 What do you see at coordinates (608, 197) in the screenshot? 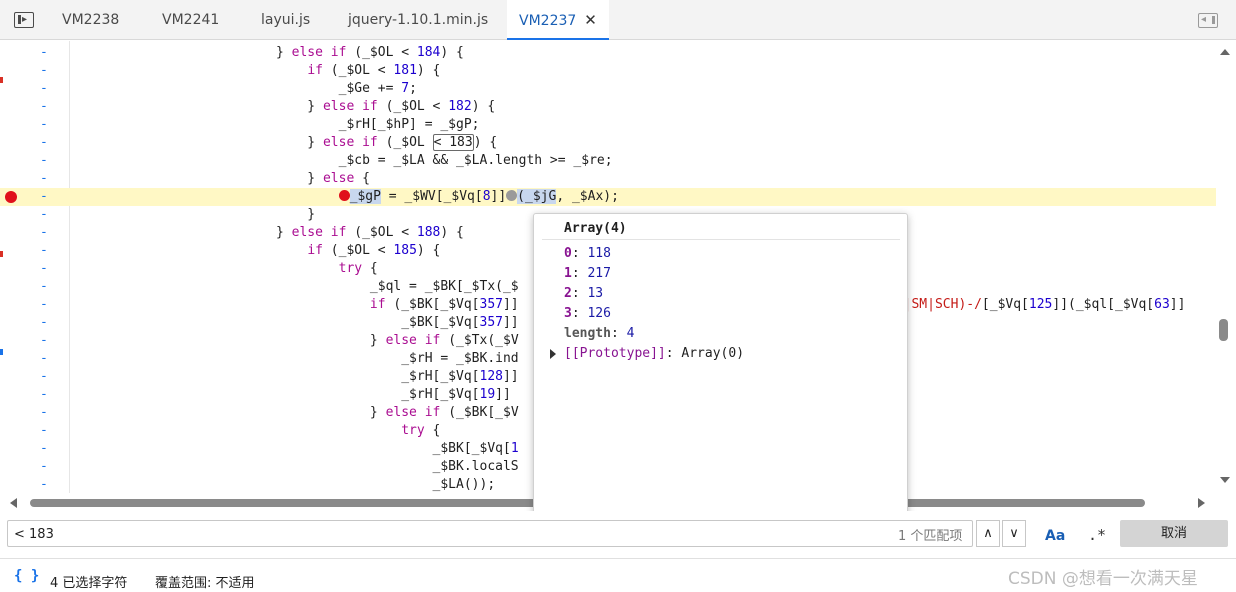
I see `current-execution-line: - _$gP = _$WV[_$Vq[8]] (_$jG, _$Ax);` at bounding box center [608, 197].